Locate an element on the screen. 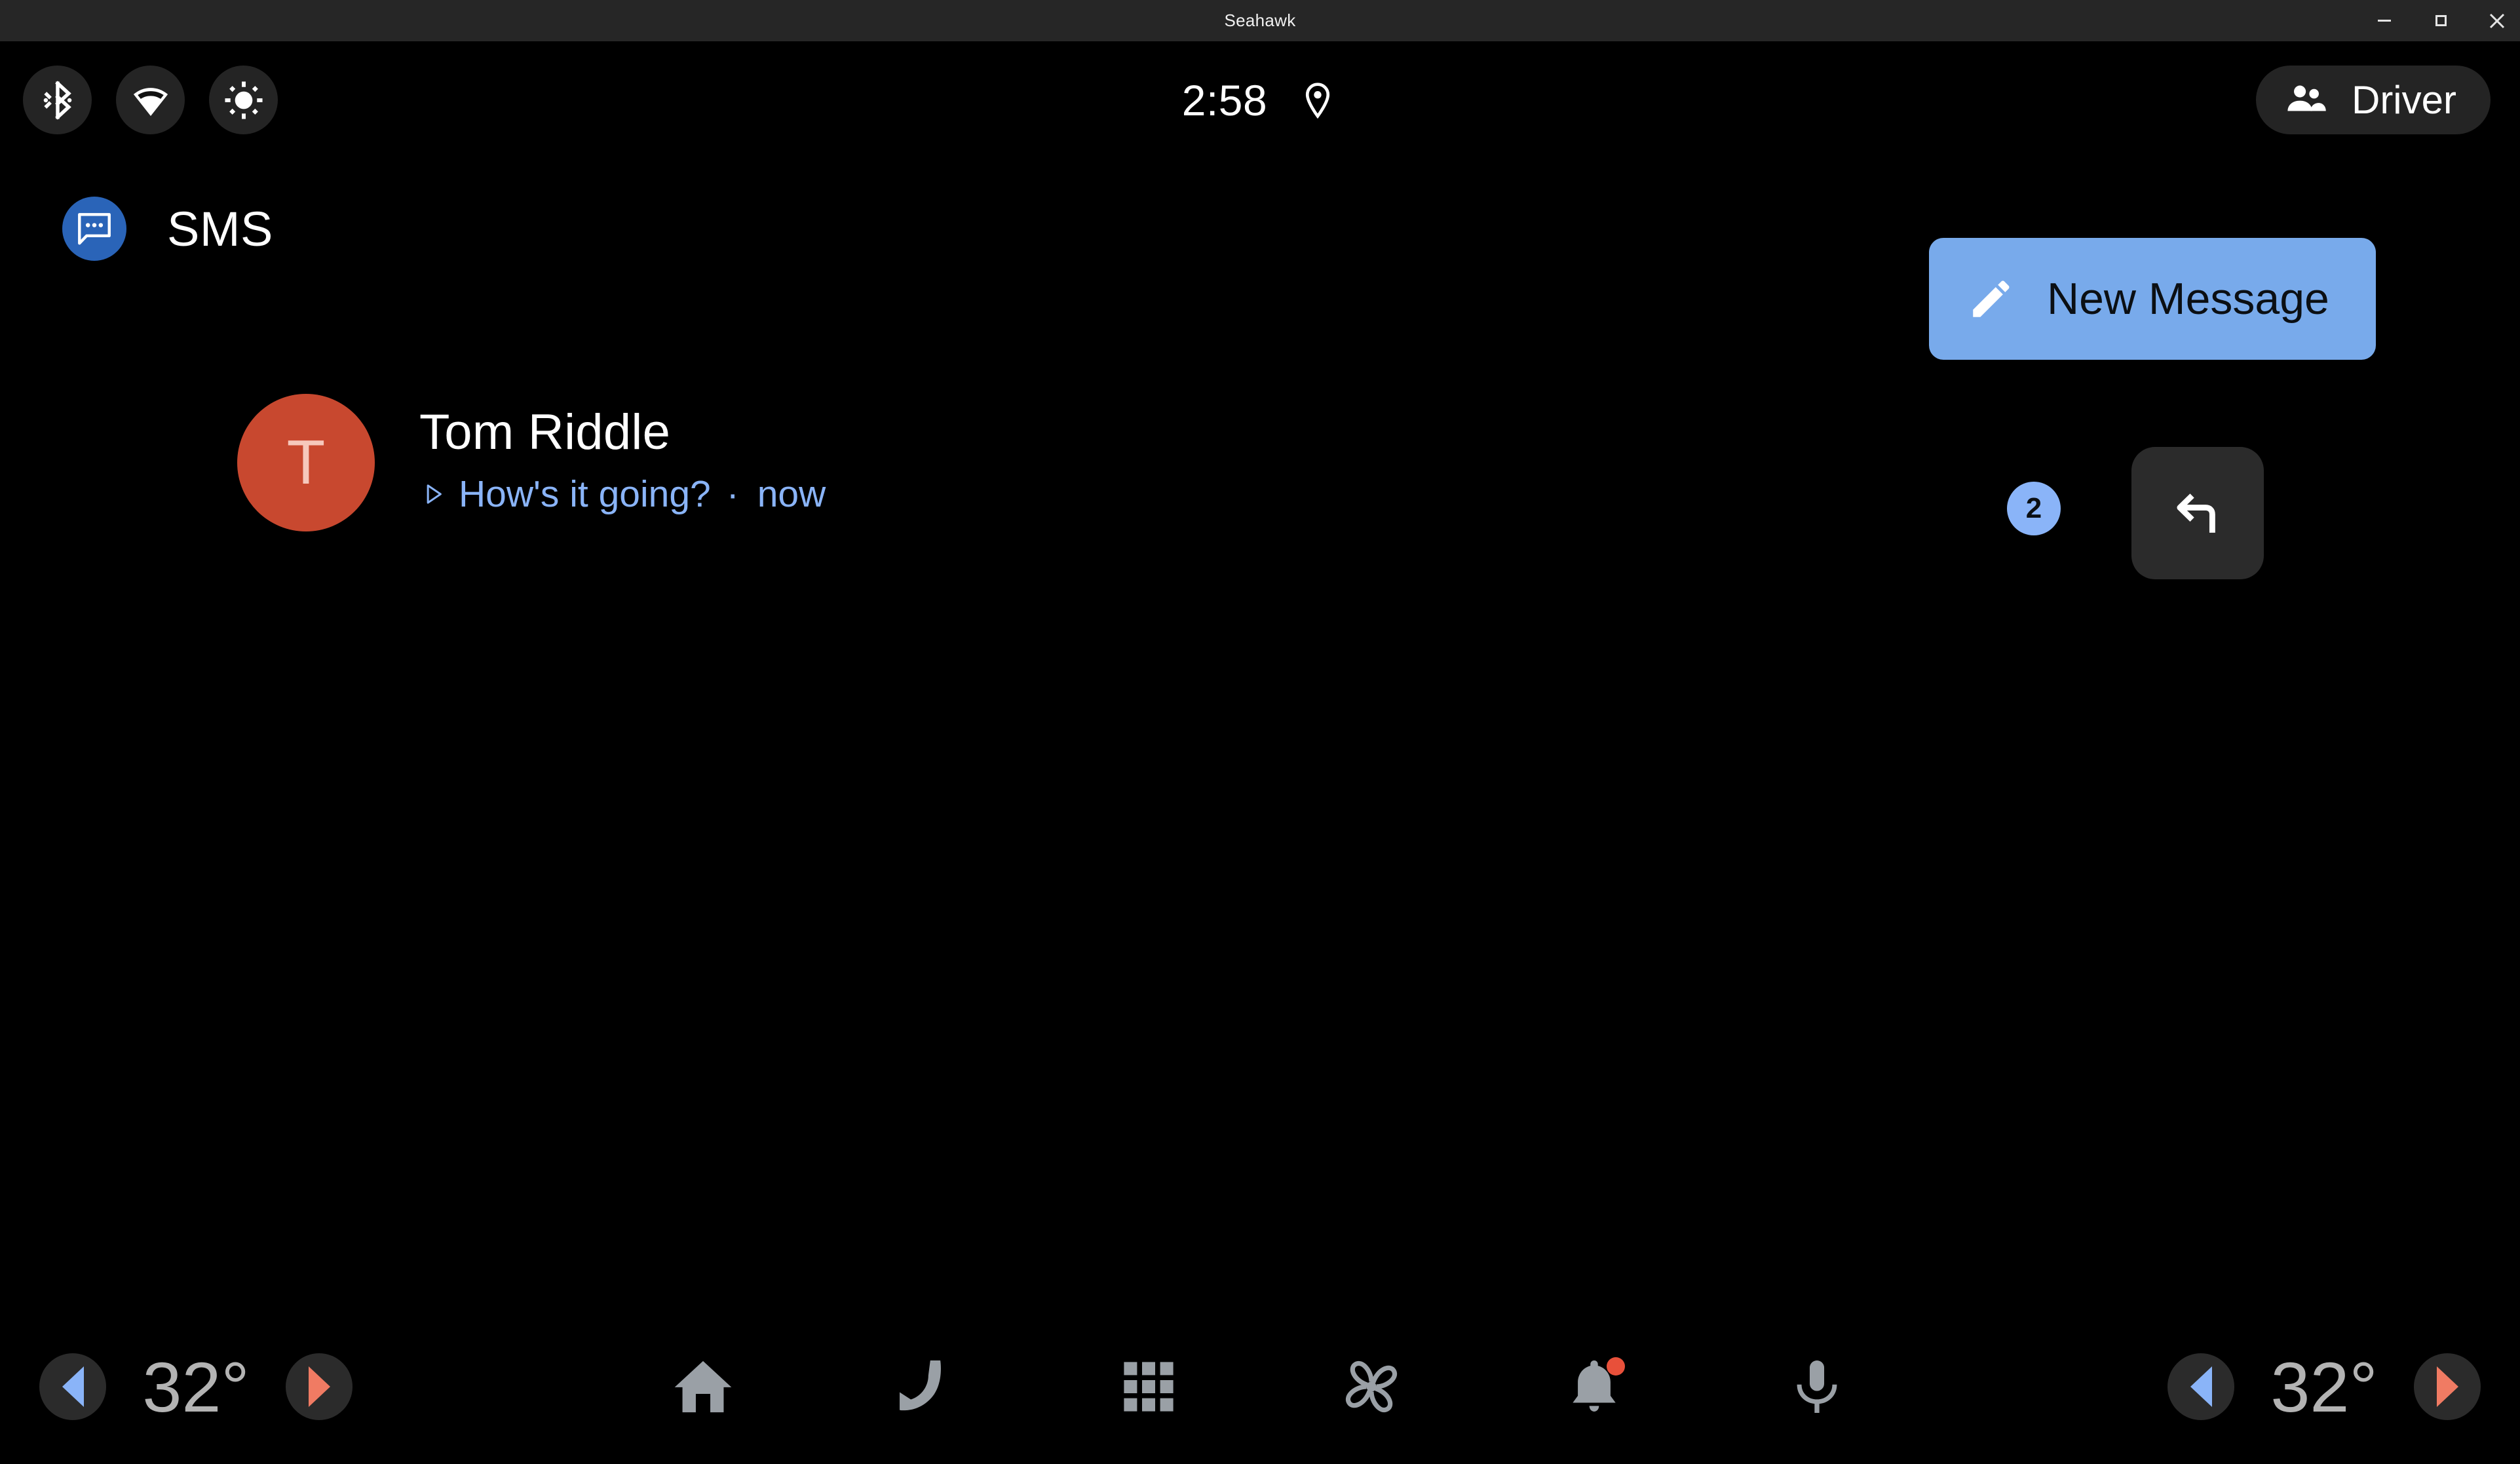 Image resolution: width=2520 pixels, height=1464 pixels. nav-notifications-button is located at coordinates (1594, 1387).